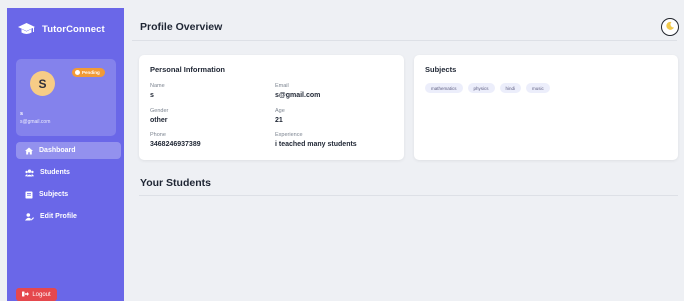 The image size is (684, 301). I want to click on nav-item-students: Students, so click(68, 172).